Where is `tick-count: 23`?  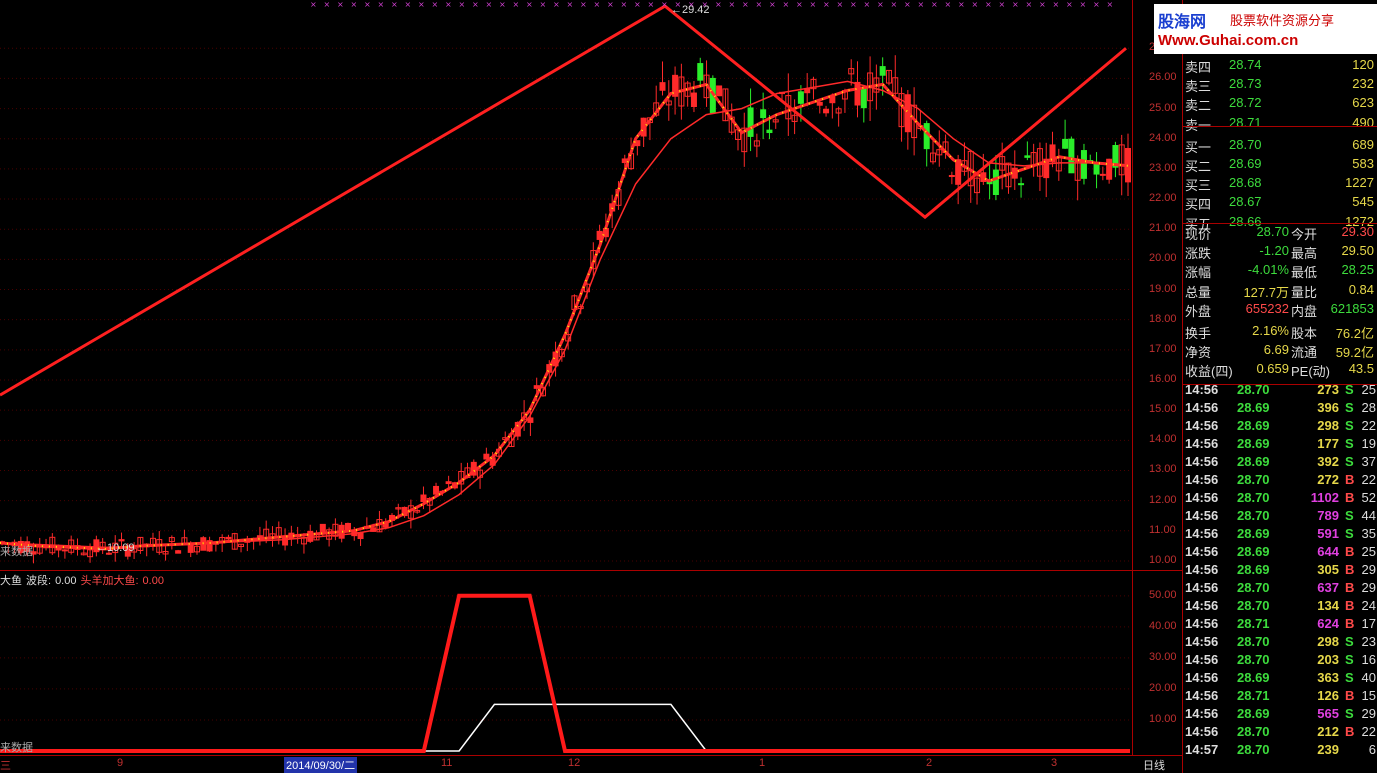
tick-count: 23 is located at coordinates (1368, 641).